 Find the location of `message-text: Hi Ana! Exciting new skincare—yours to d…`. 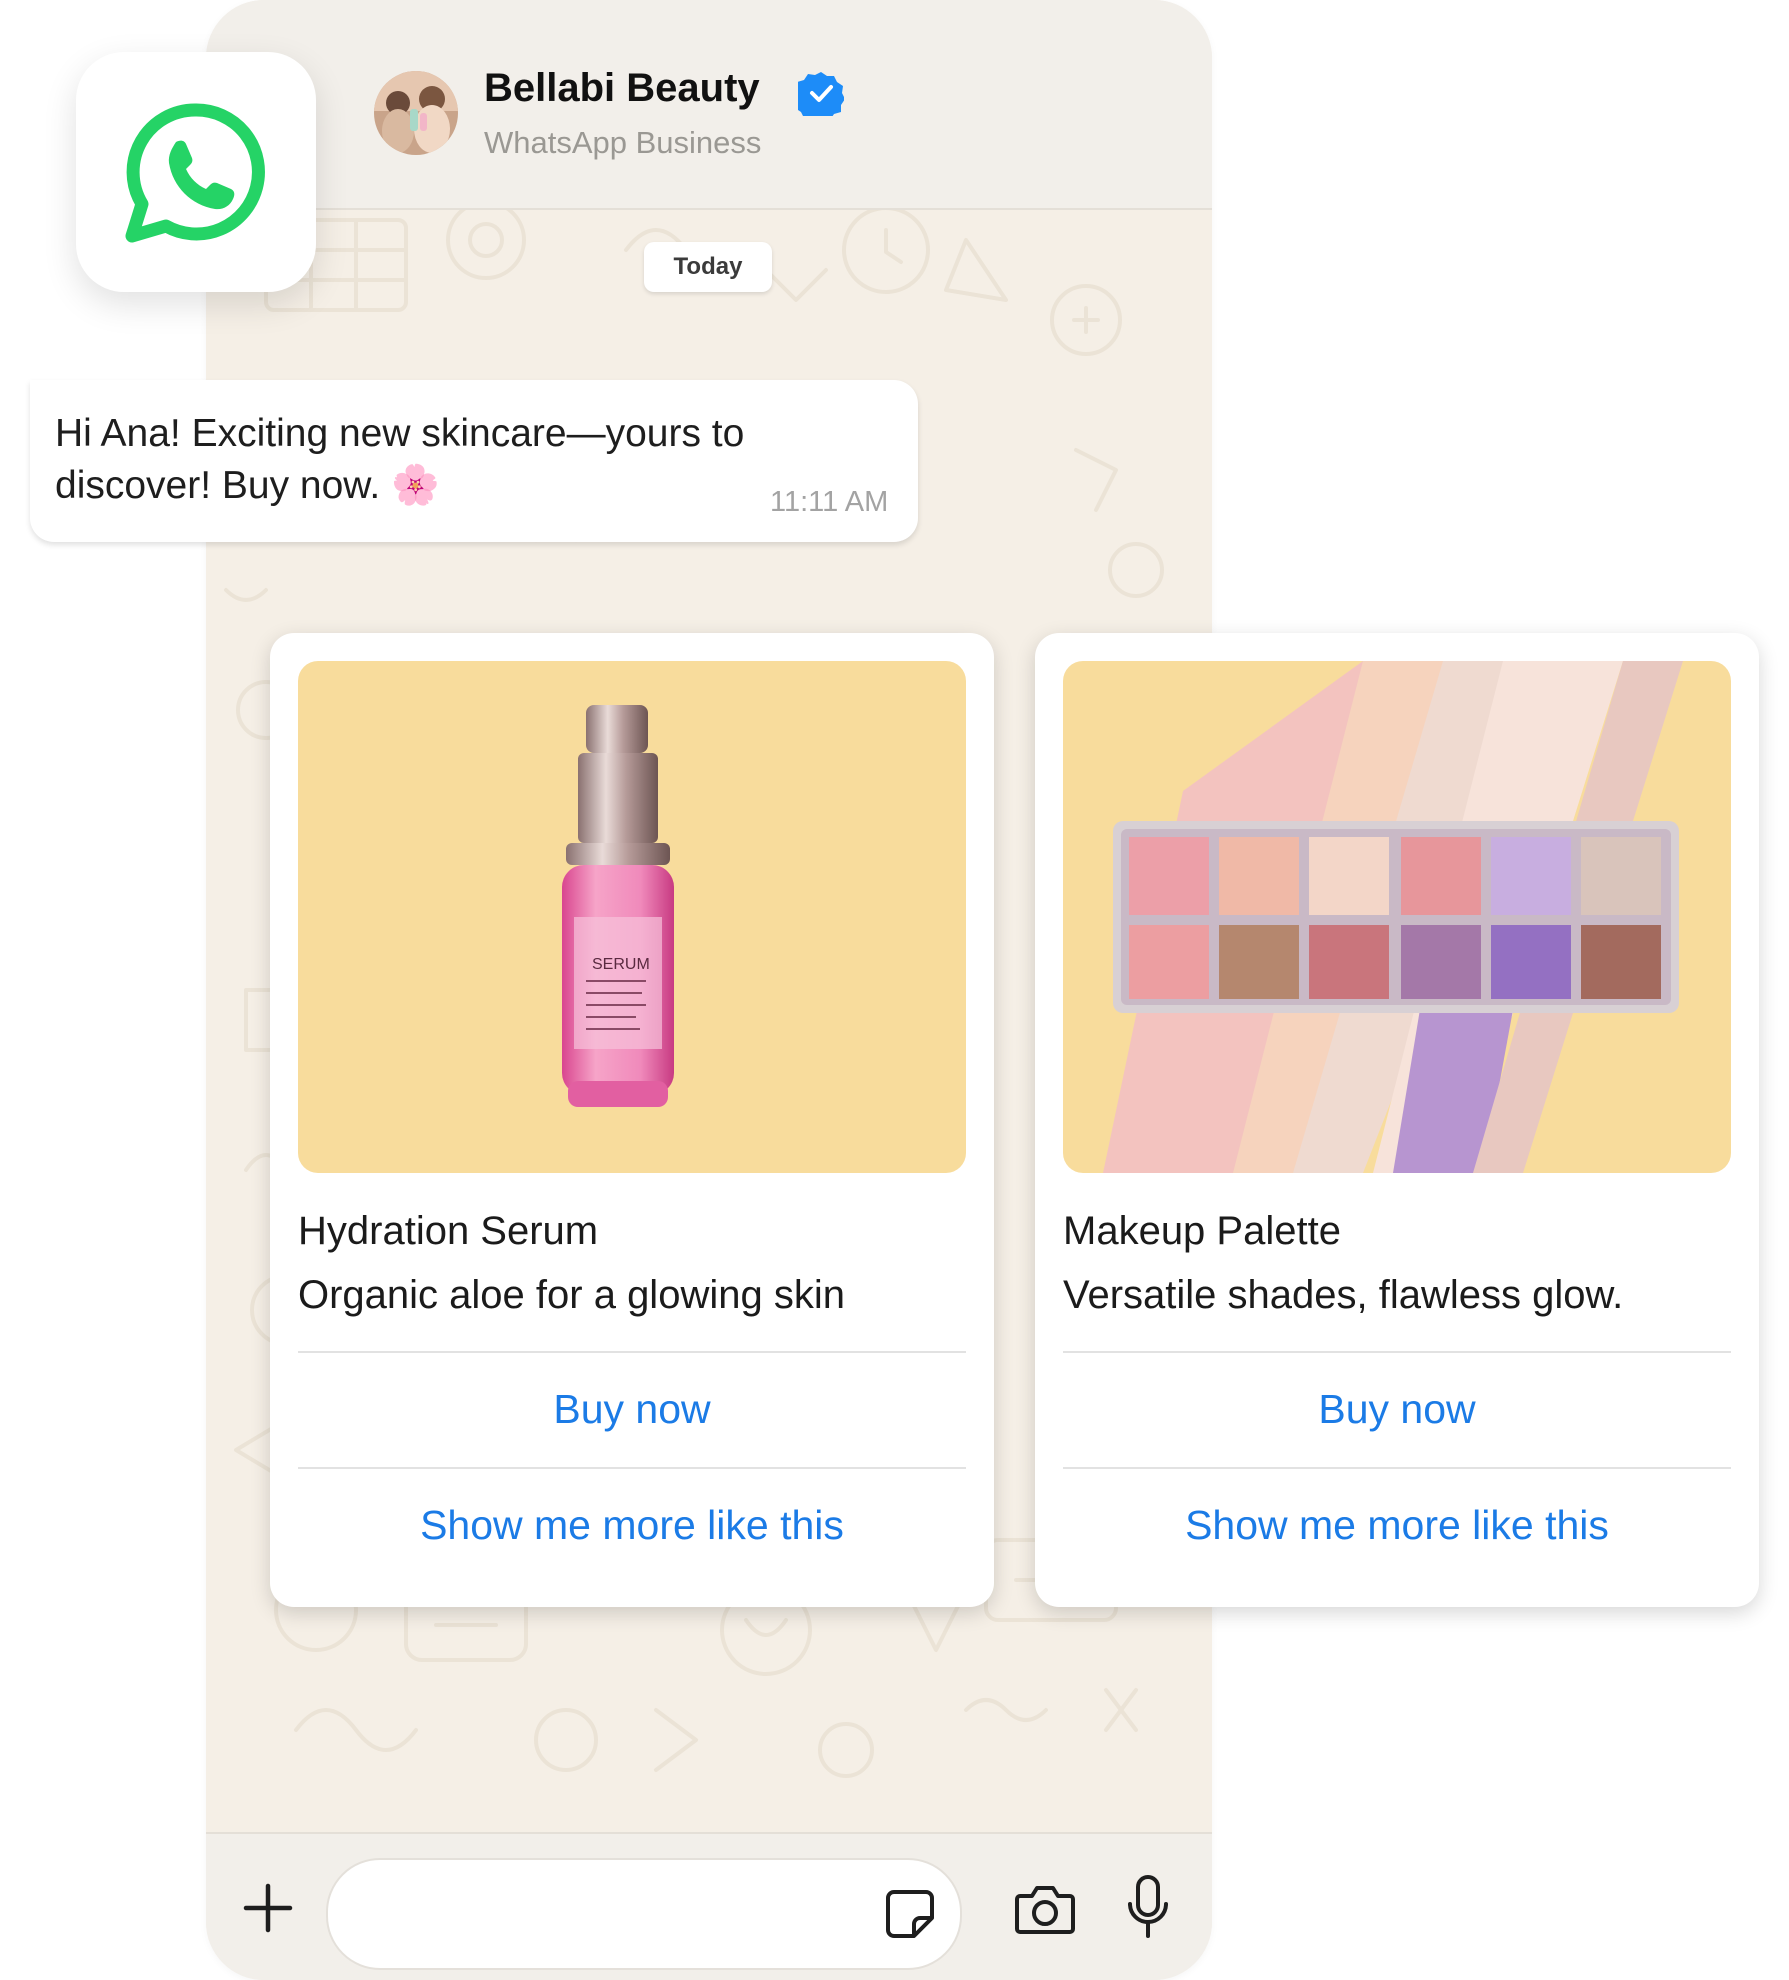

message-text: Hi Ana! Exciting new skincare—yours to d… is located at coordinates (400, 459).